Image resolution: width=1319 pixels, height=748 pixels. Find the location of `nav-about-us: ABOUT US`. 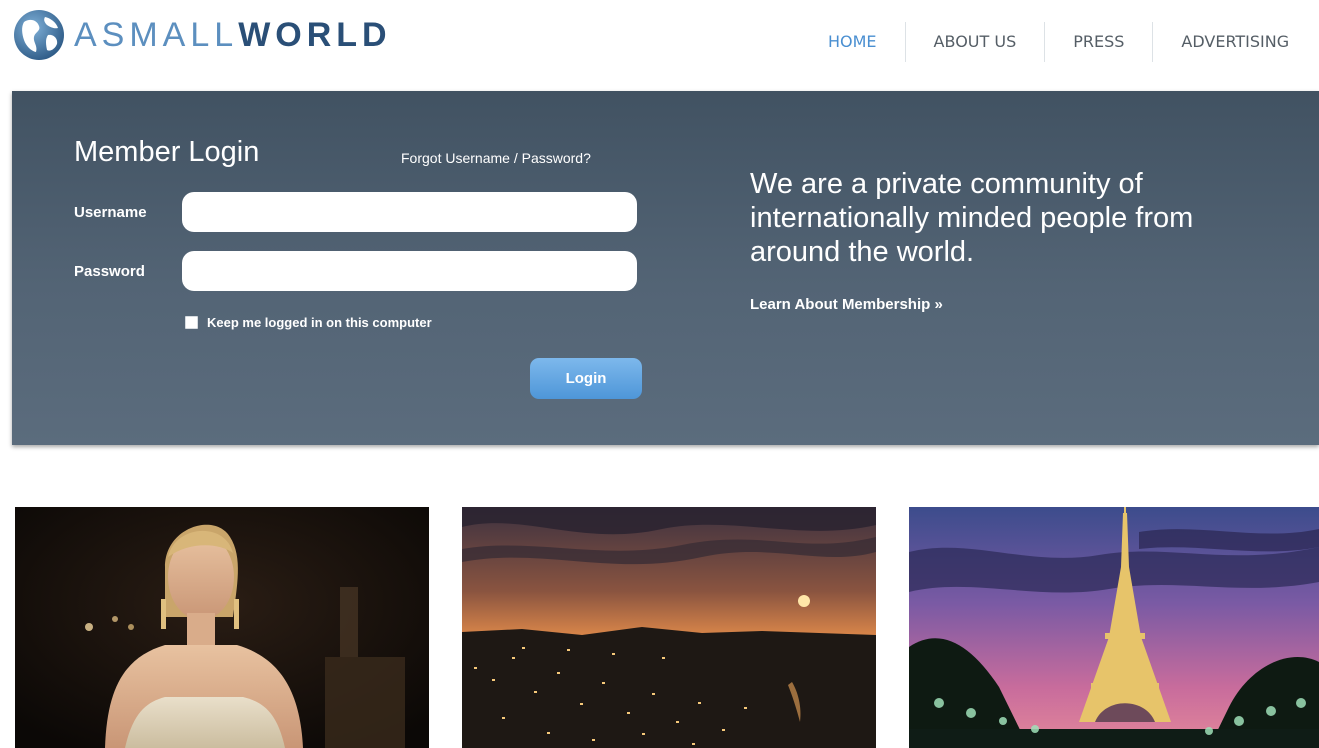

nav-about-us: ABOUT US is located at coordinates (974, 42).